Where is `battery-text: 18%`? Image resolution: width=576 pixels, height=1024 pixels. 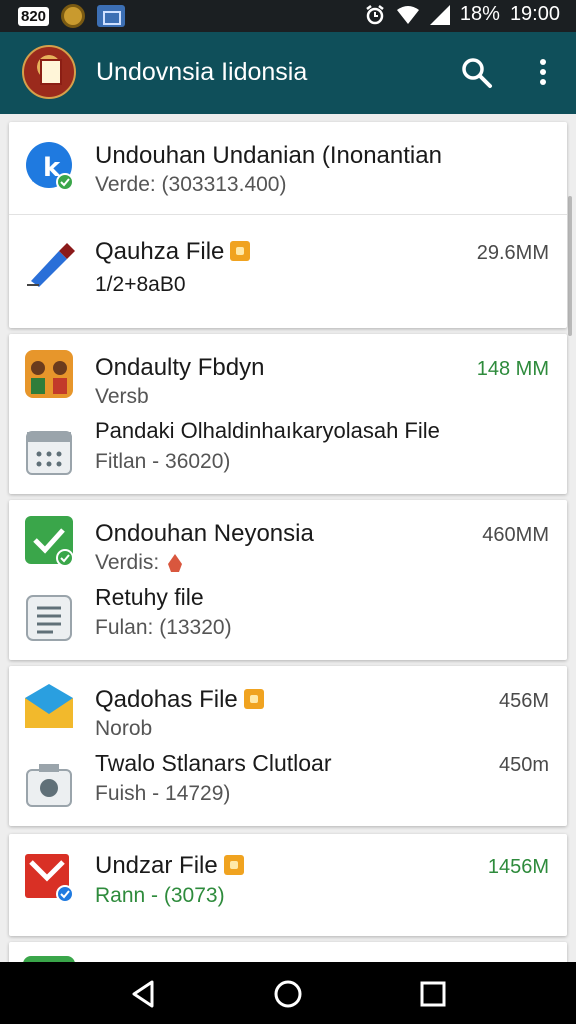 battery-text: 18% is located at coordinates (479, 14).